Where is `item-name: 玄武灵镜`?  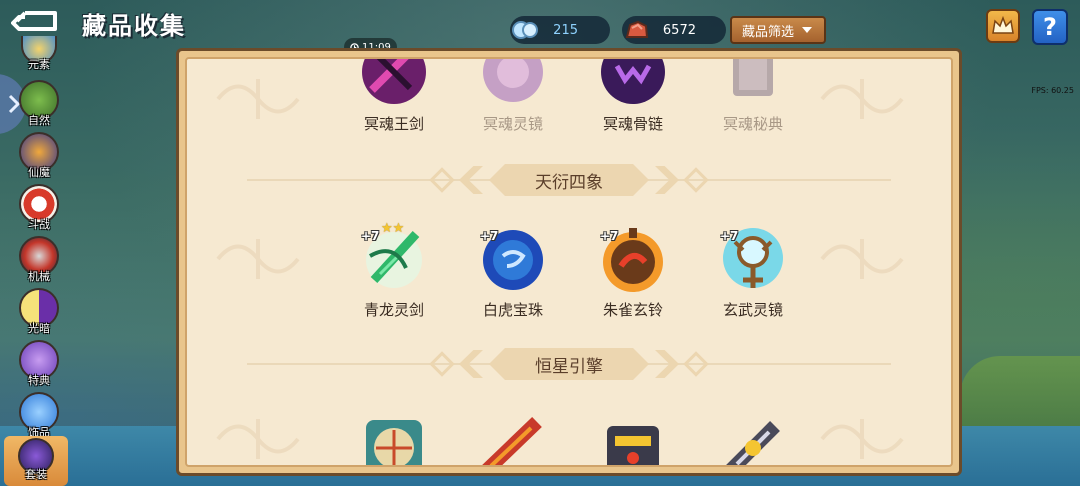
item-name: 玄武灵镜 is located at coordinates (752, 310).